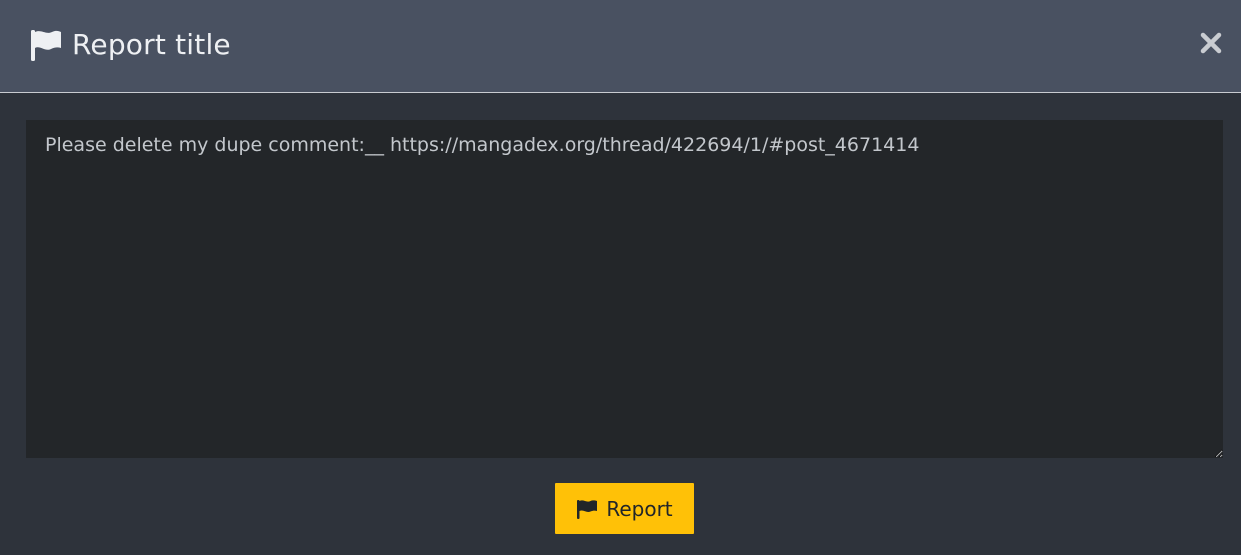 The width and height of the screenshot is (1241, 555). I want to click on report-button-label: Report, so click(639, 508).